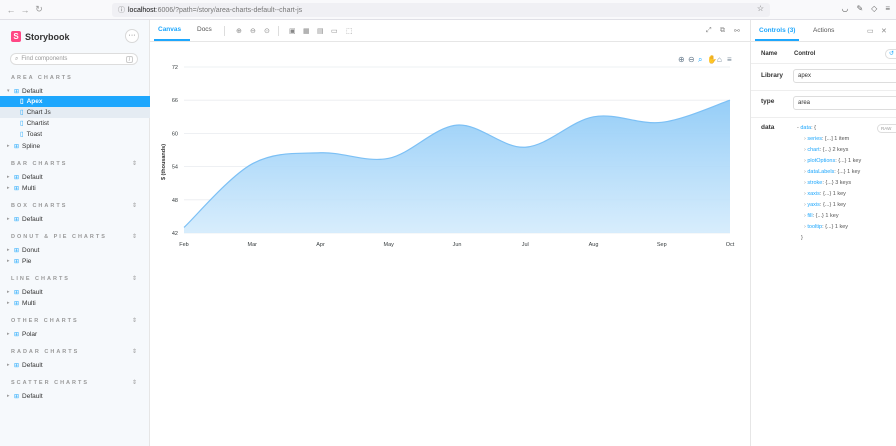 Image resolution: width=896 pixels, height=446 pixels. What do you see at coordinates (823, 63) in the screenshot?
I see `divider` at bounding box center [823, 63].